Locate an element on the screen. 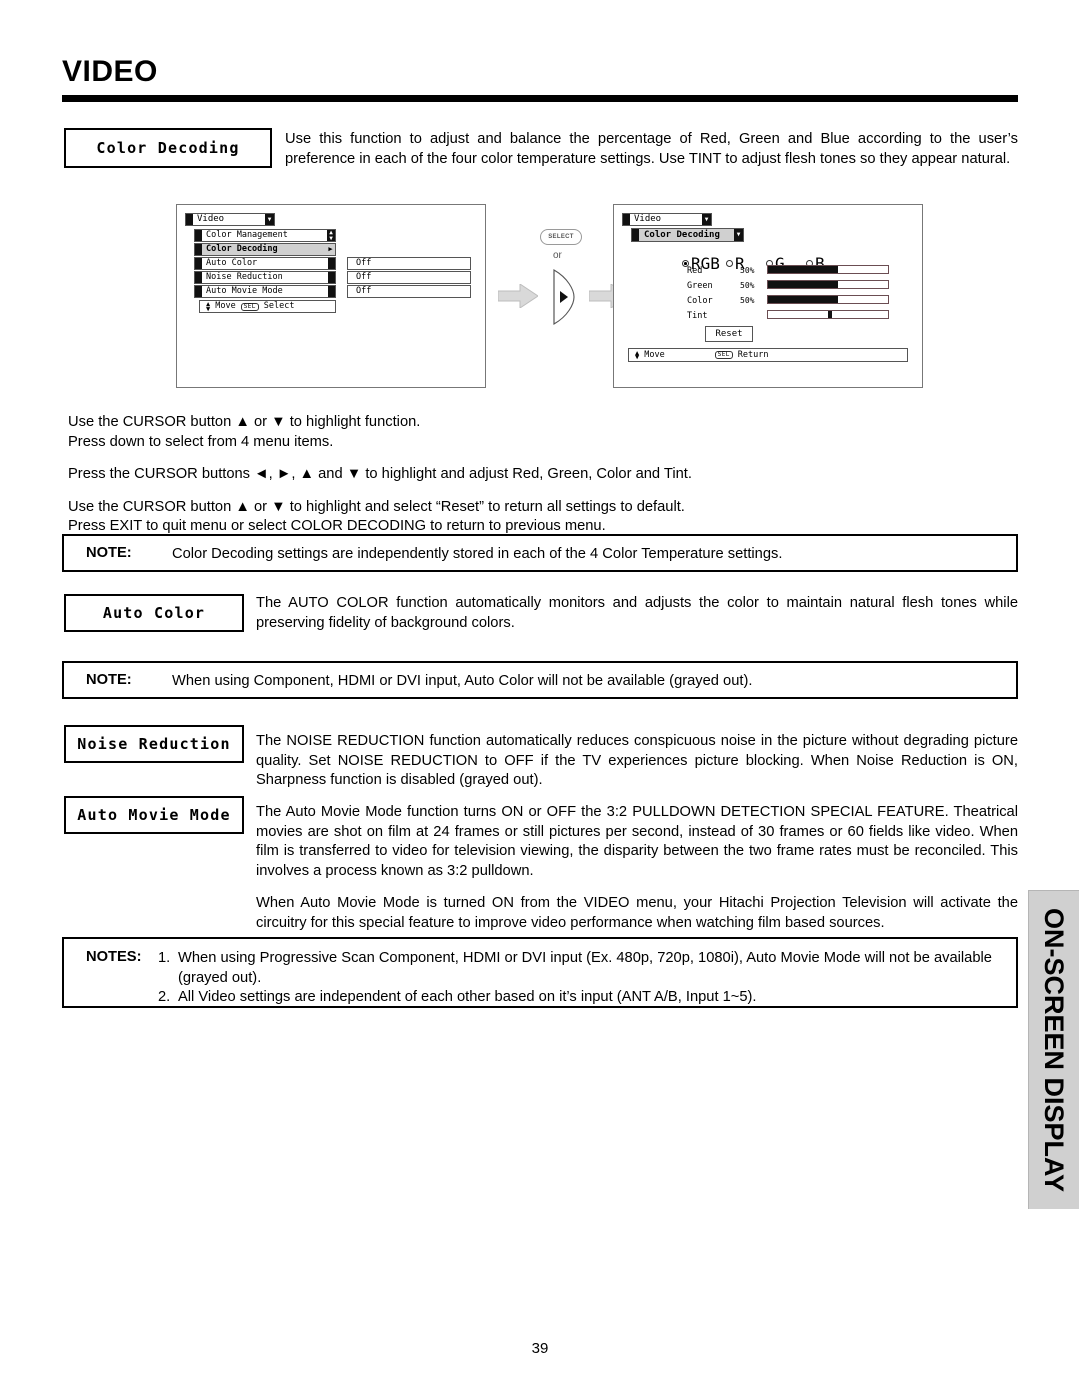 This screenshot has height=1397, width=1080. slider-fill-color is located at coordinates (803, 299).